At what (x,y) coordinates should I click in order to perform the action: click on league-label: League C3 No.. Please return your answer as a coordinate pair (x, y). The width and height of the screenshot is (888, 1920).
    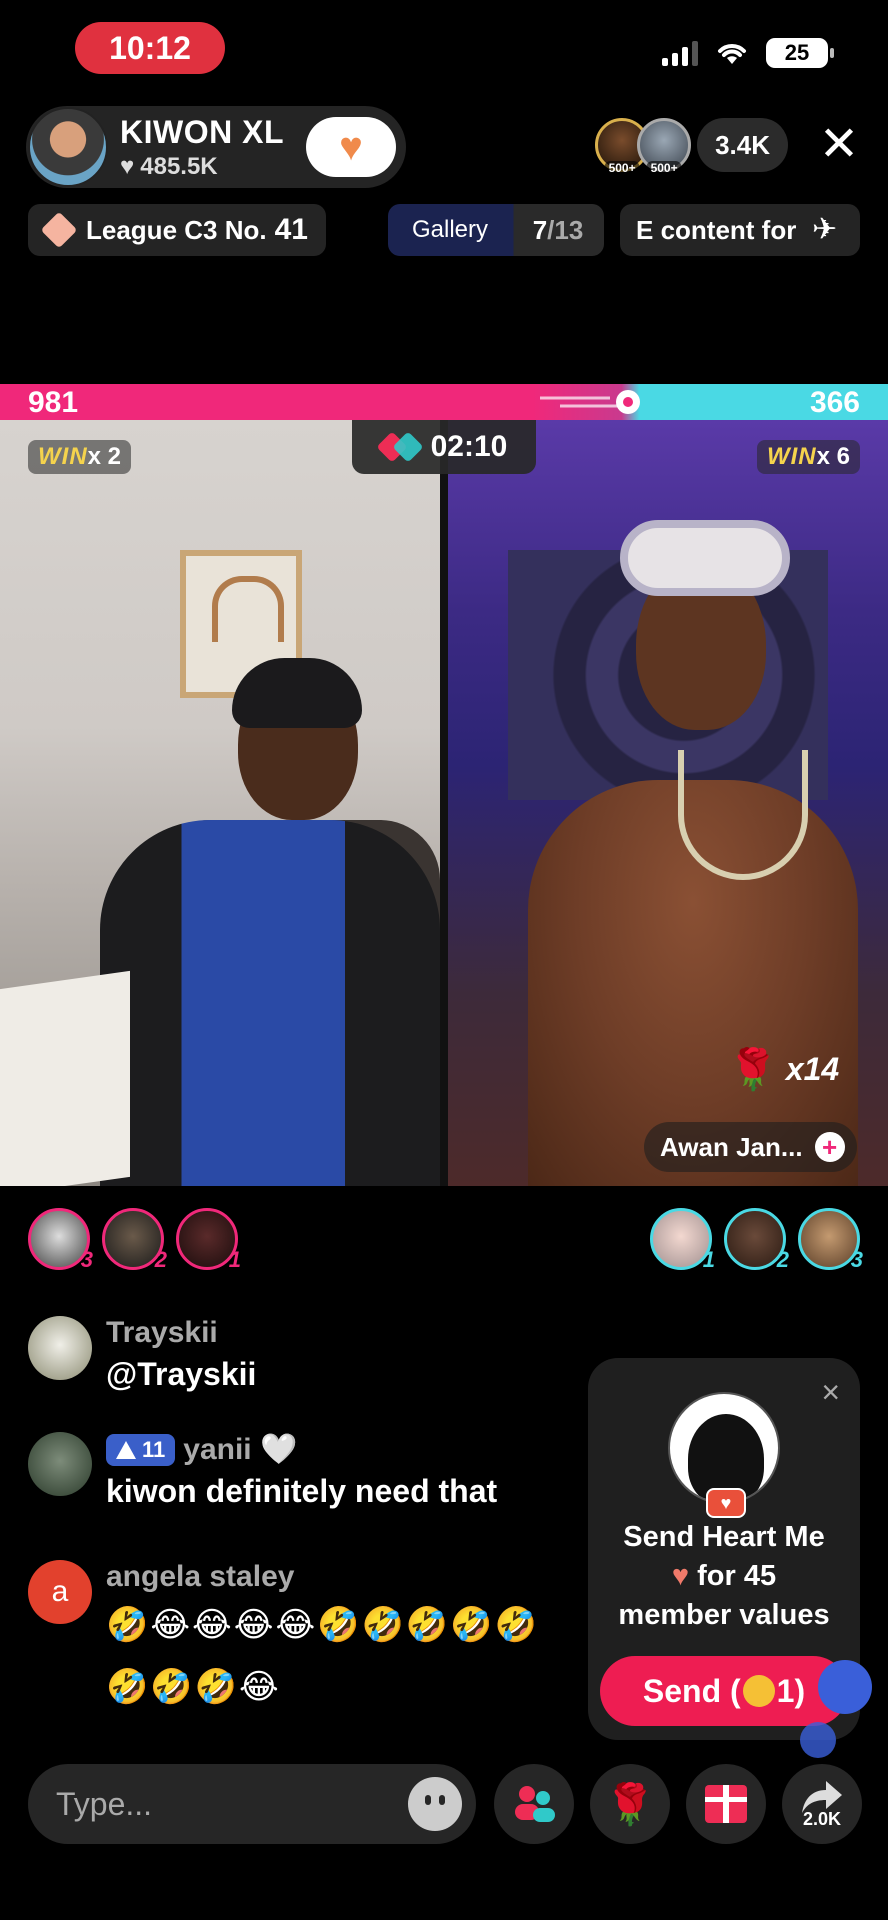
    Looking at the image, I should click on (176, 229).